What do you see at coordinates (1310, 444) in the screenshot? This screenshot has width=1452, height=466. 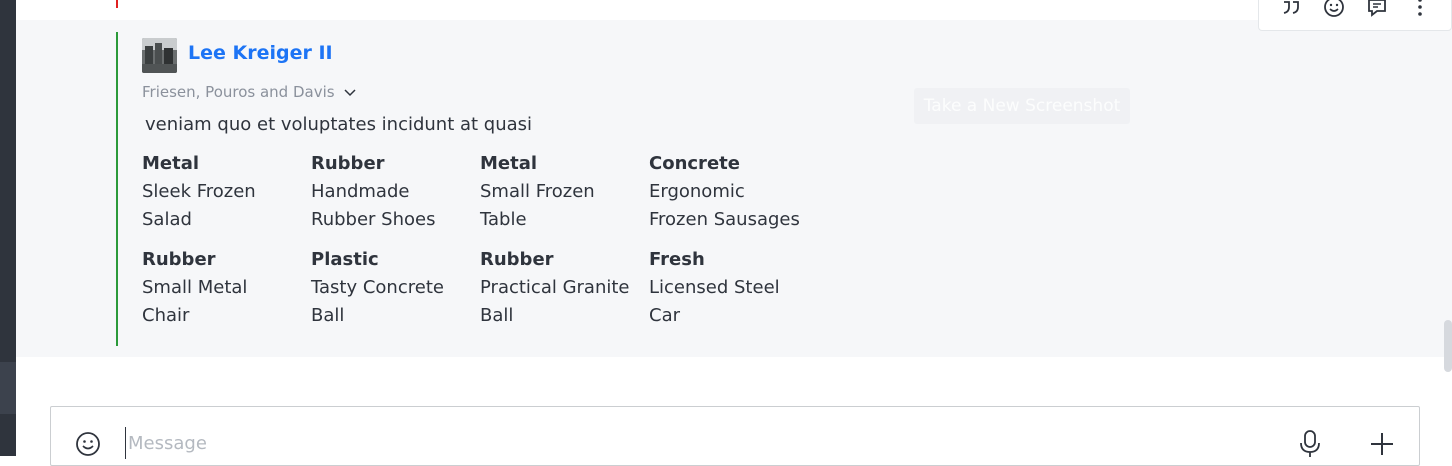 I see `microphone-icon` at bounding box center [1310, 444].